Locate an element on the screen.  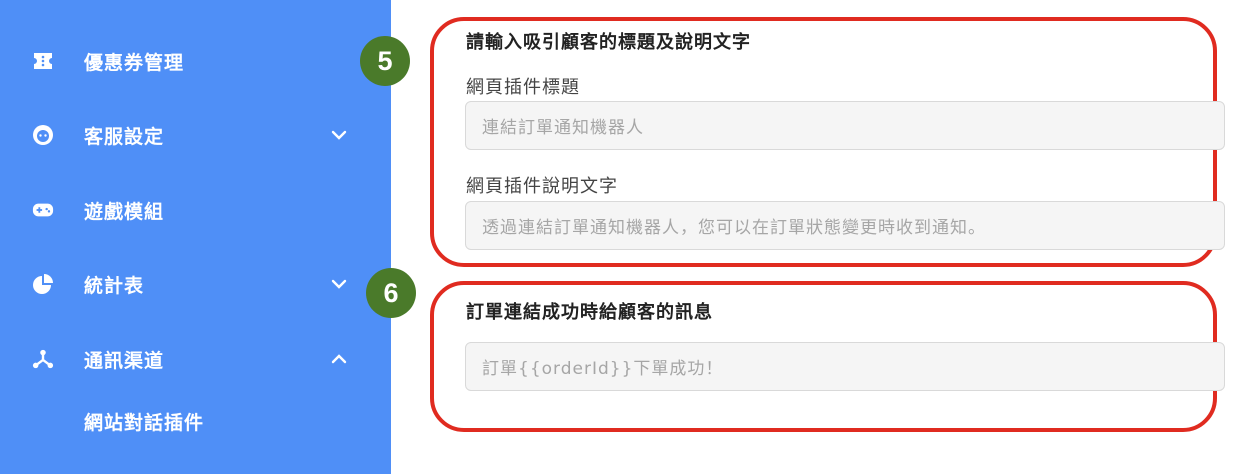
gamepad-icon is located at coordinates (43, 210).